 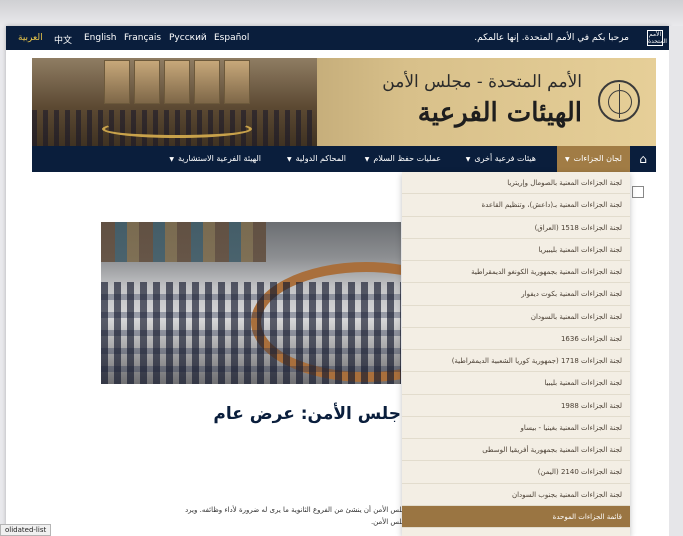 I want to click on lang-spanish: Español, so click(x=231, y=38).